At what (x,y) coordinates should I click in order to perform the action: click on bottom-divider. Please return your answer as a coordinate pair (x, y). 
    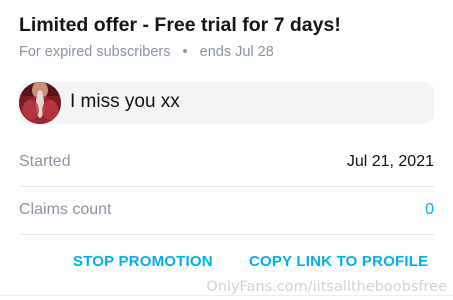
    Looking at the image, I should click on (226, 295).